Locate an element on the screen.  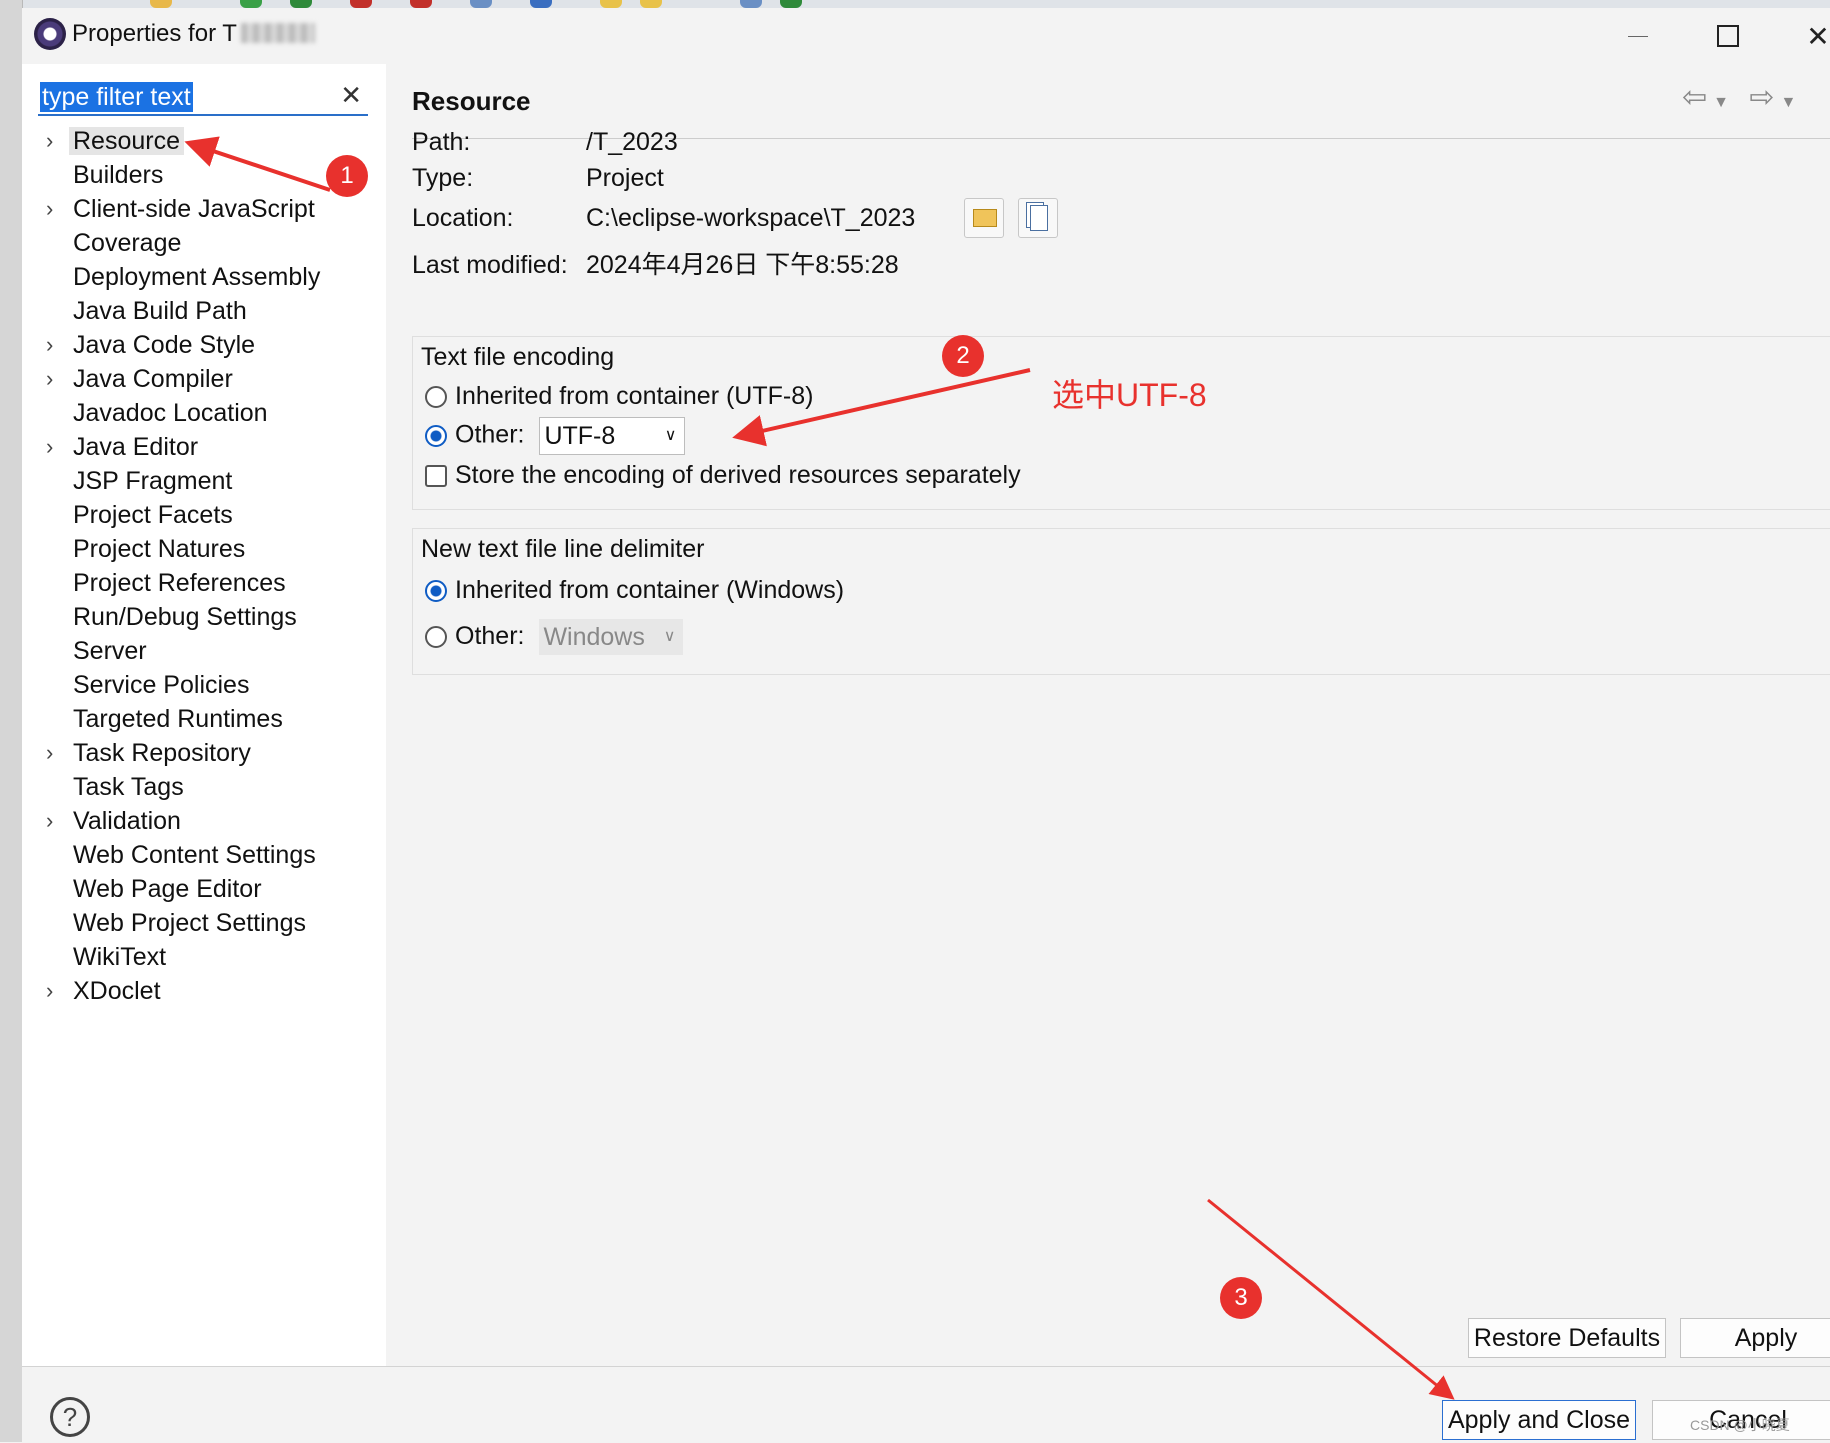
tree-item-label: WikiText is located at coordinates (120, 957).